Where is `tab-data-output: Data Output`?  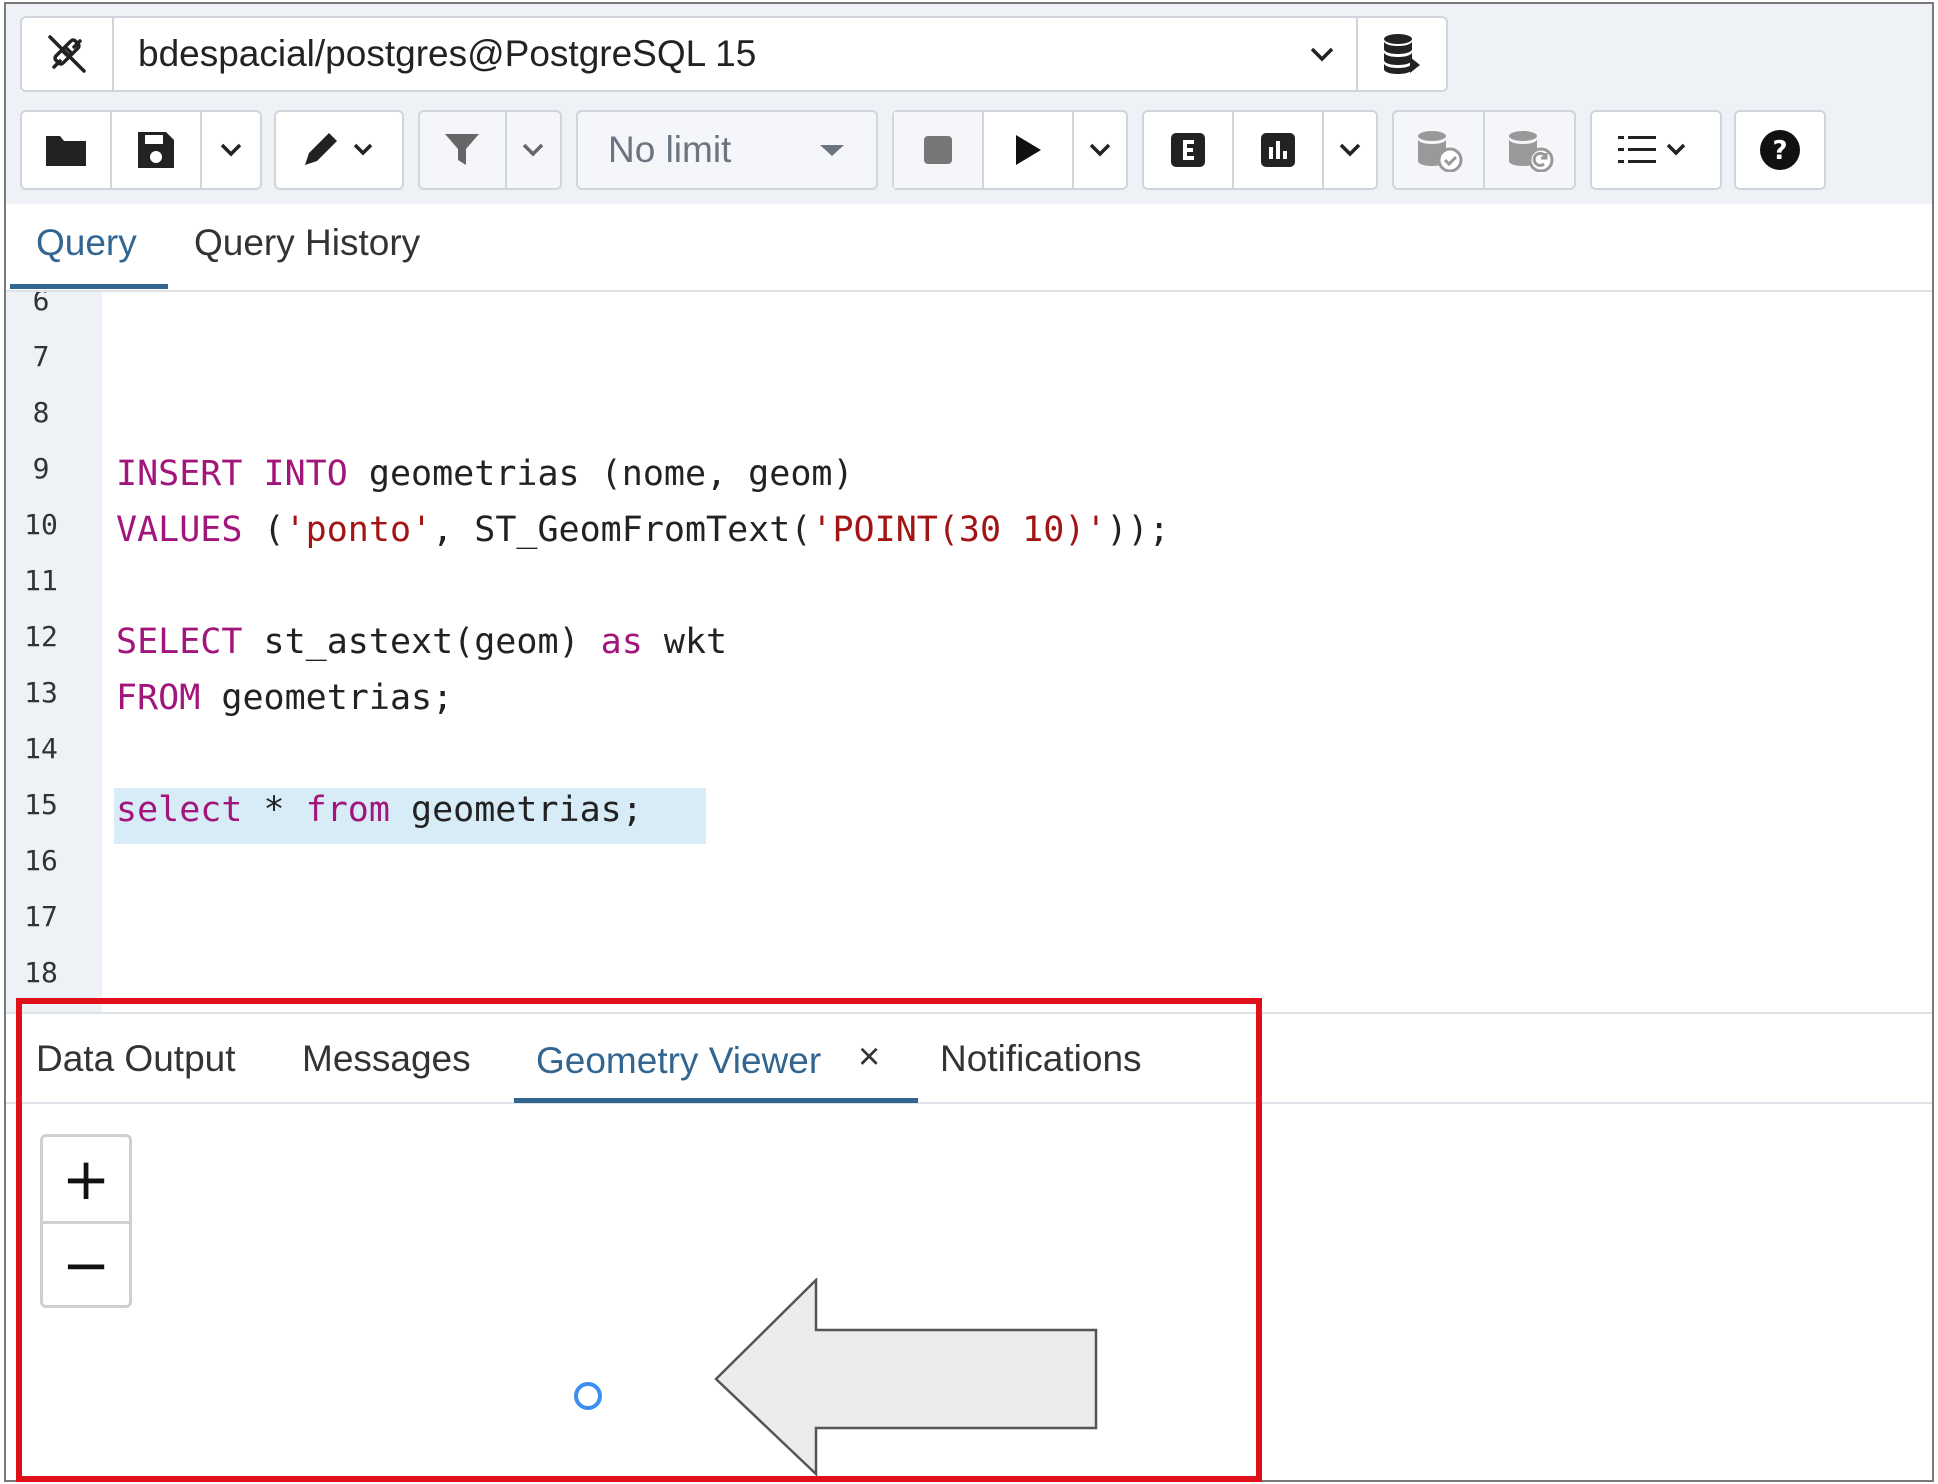 tab-data-output: Data Output is located at coordinates (136, 1059).